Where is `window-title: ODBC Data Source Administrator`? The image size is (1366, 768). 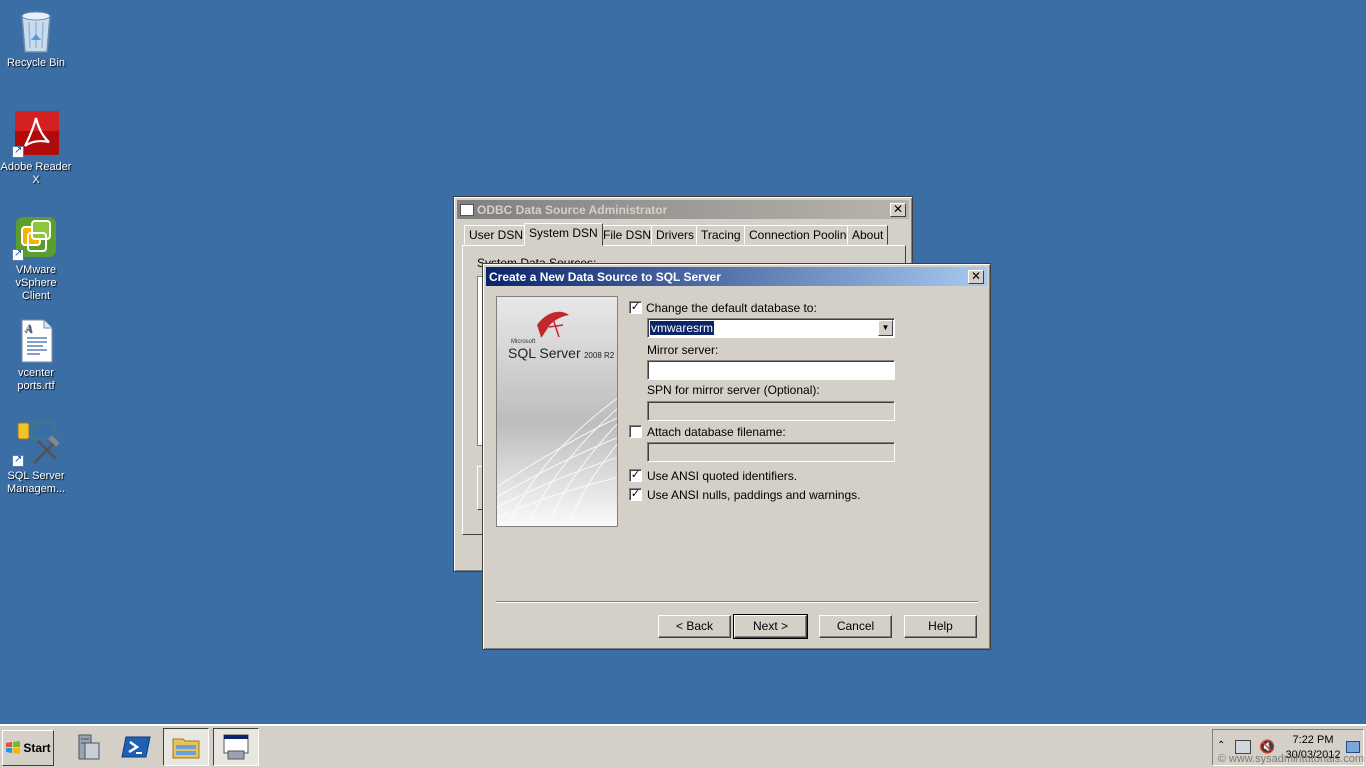 window-title: ODBC Data Source Administrator is located at coordinates (572, 209).